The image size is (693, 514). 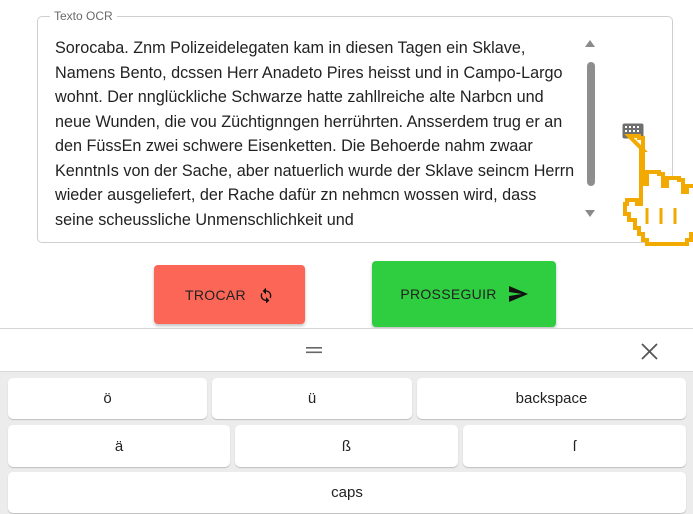 What do you see at coordinates (83, 16) in the screenshot?
I see `ocr-field-label: Texto OCR` at bounding box center [83, 16].